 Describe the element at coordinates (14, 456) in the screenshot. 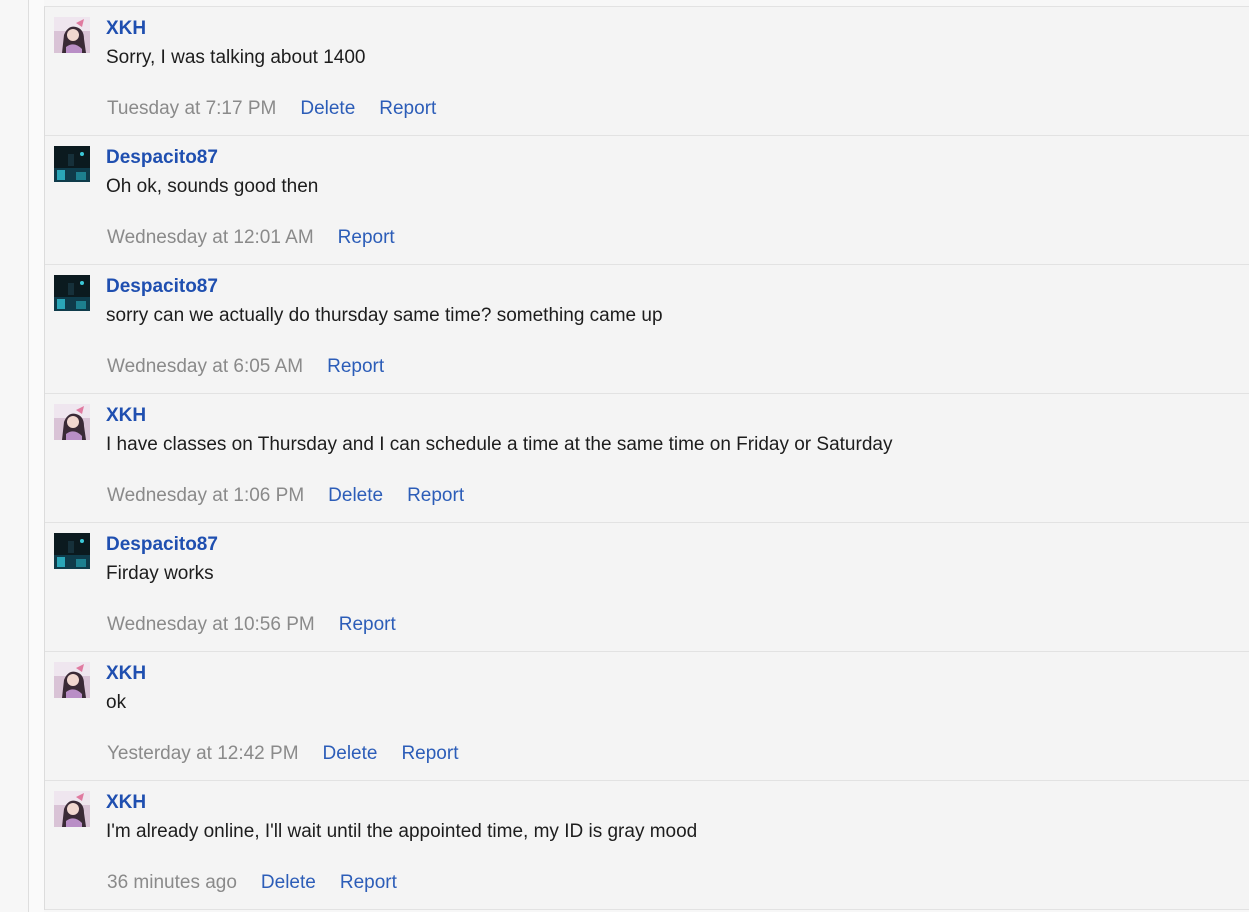

I see `left-rail` at that location.